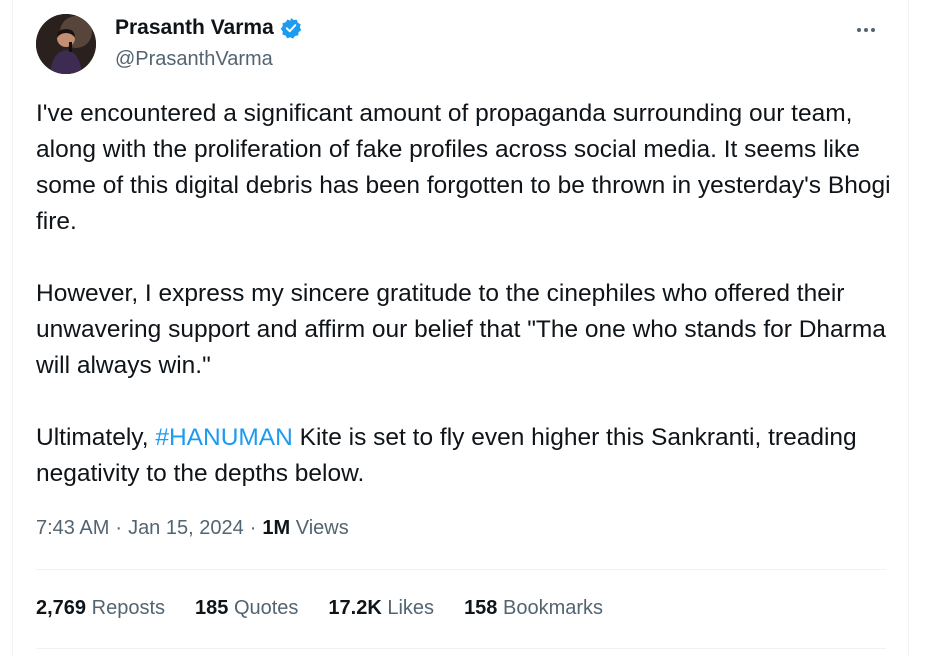  I want to click on views-label: Views, so click(322, 528).